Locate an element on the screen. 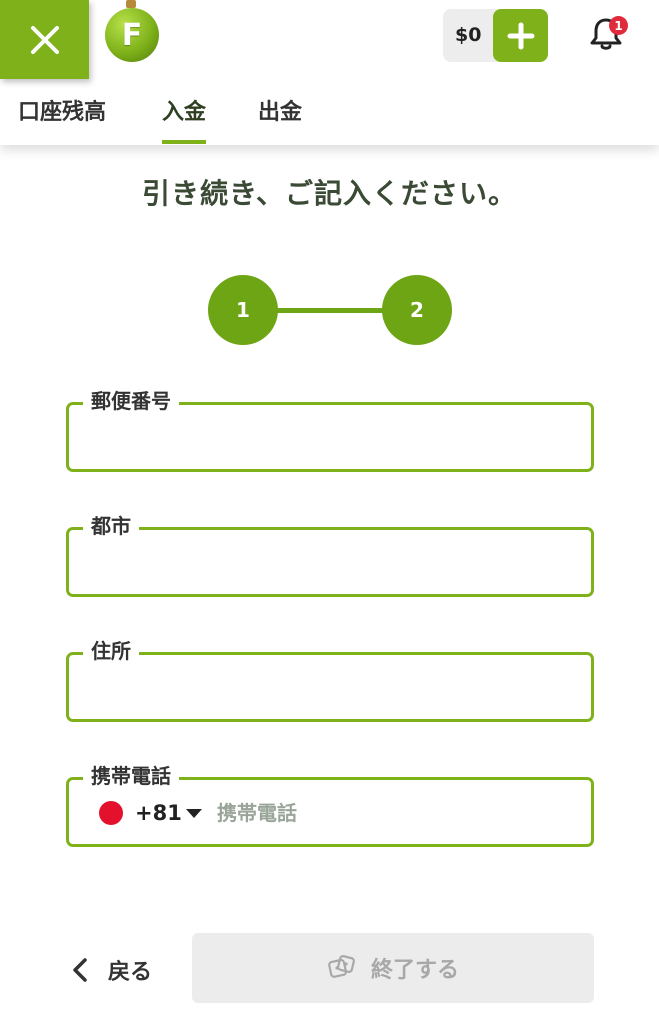  close-button is located at coordinates (44, 39).